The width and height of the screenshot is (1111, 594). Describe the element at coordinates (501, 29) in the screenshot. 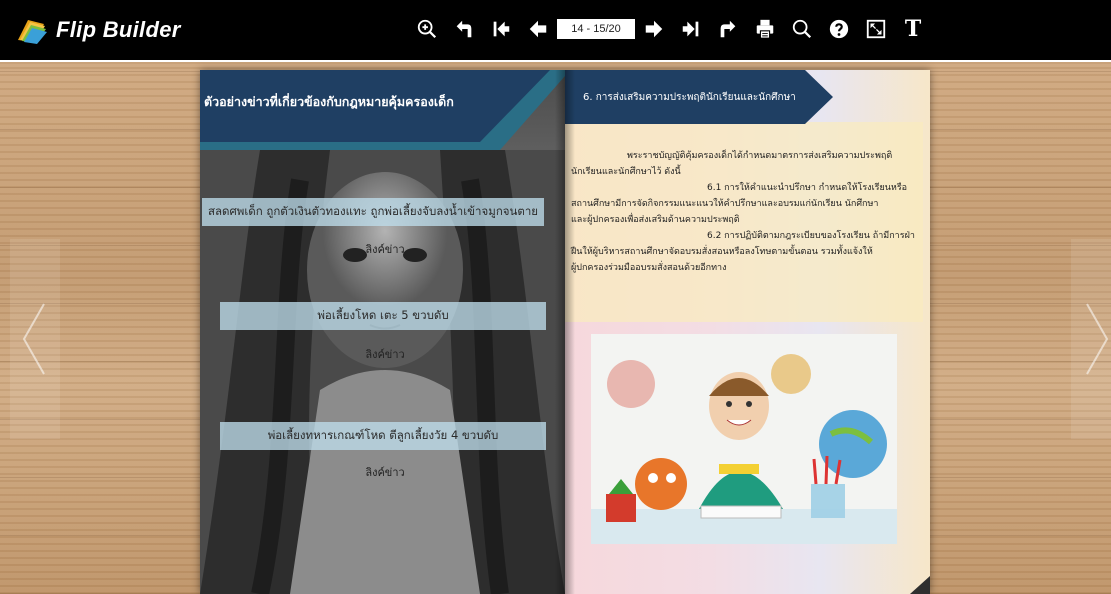

I see `first-page-icon` at that location.